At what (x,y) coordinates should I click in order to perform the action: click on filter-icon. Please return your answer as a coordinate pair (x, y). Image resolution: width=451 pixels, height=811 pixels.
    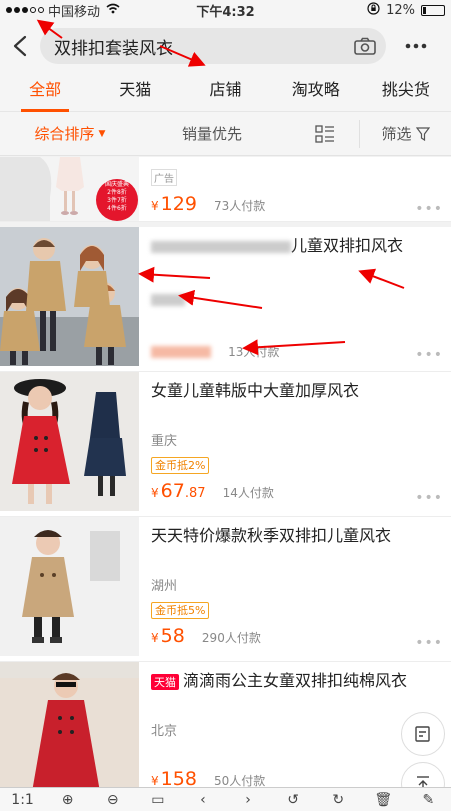
    Looking at the image, I should click on (422, 133).